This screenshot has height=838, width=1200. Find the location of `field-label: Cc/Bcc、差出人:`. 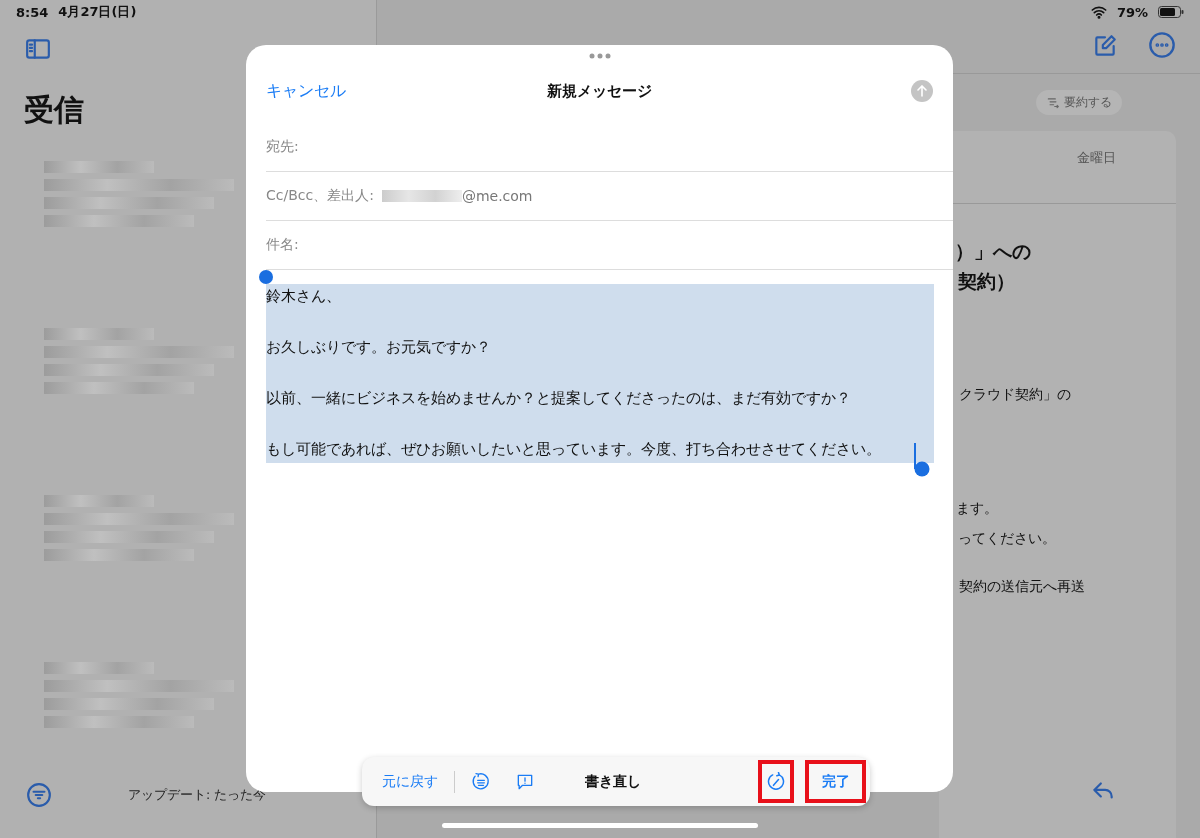

field-label: Cc/Bcc、差出人: is located at coordinates (320, 196).